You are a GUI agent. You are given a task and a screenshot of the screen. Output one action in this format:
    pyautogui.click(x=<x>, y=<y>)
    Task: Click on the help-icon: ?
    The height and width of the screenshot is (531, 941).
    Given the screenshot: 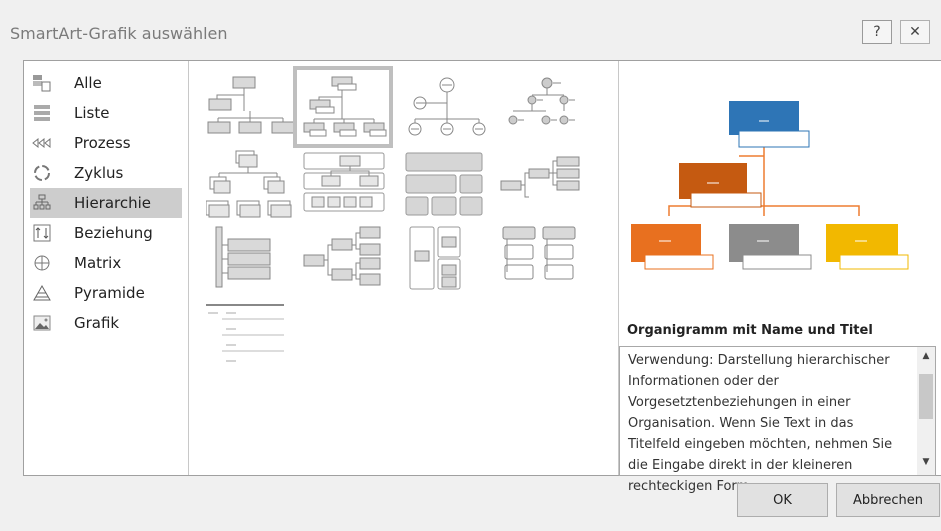 What is the action you would take?
    pyautogui.click(x=877, y=32)
    